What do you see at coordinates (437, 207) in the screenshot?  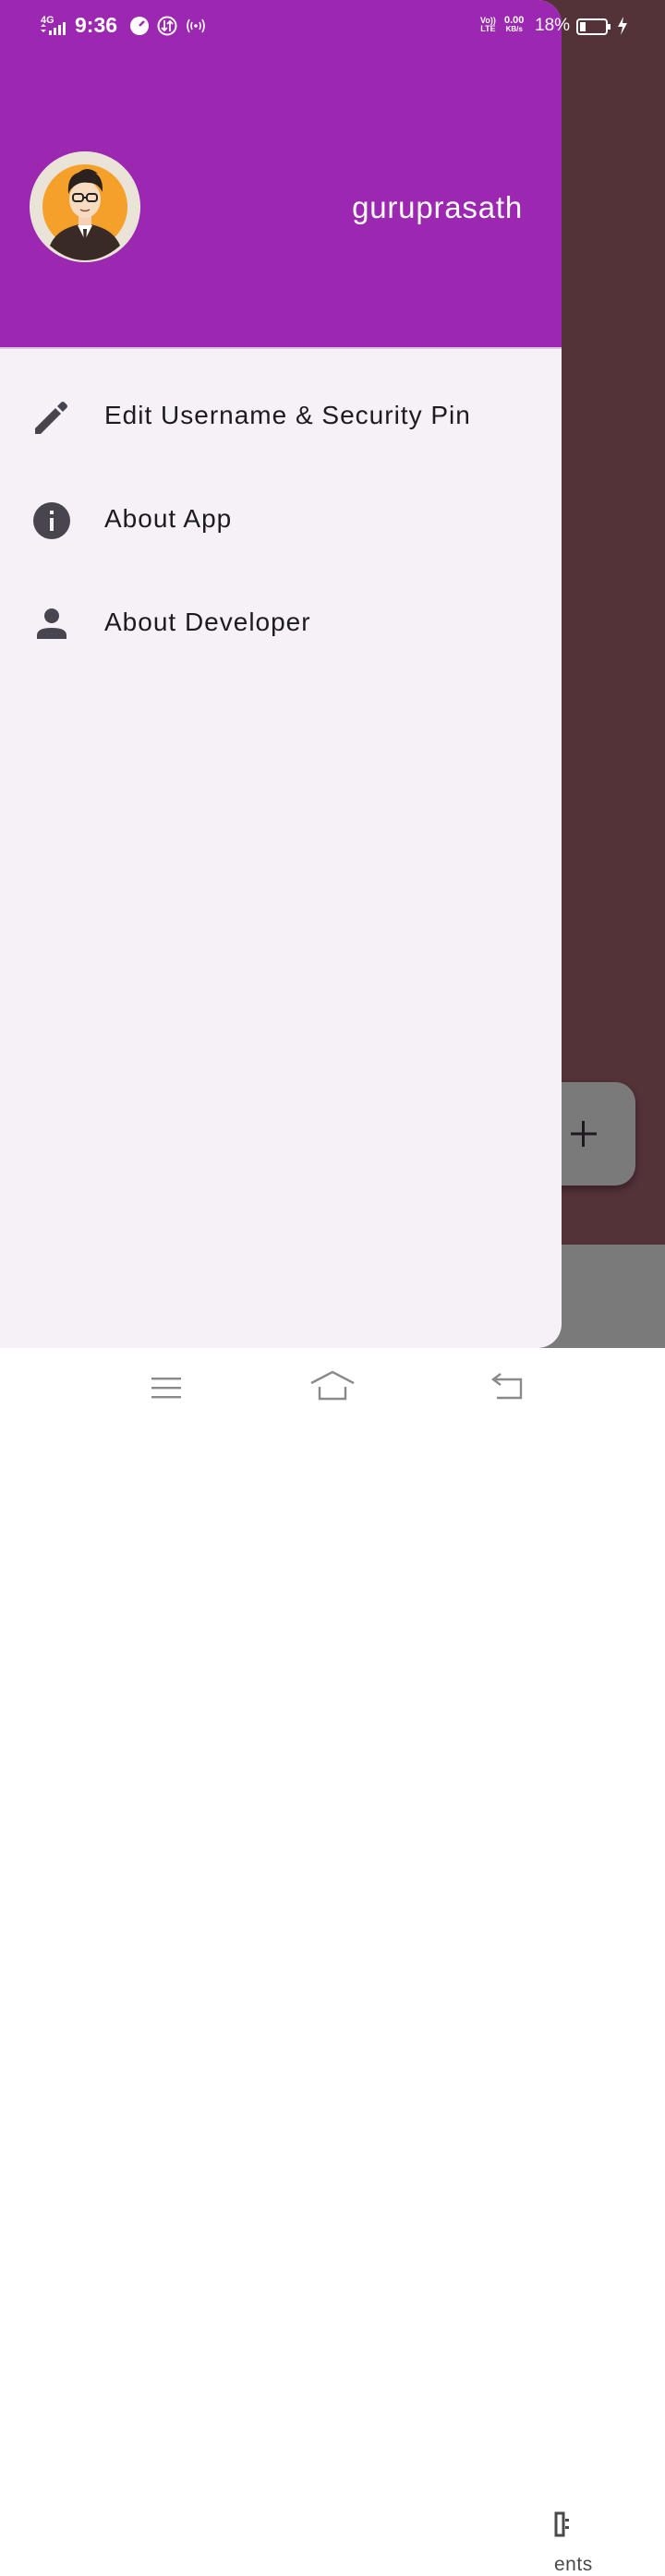 I see `drawer-username: guruprasath` at bounding box center [437, 207].